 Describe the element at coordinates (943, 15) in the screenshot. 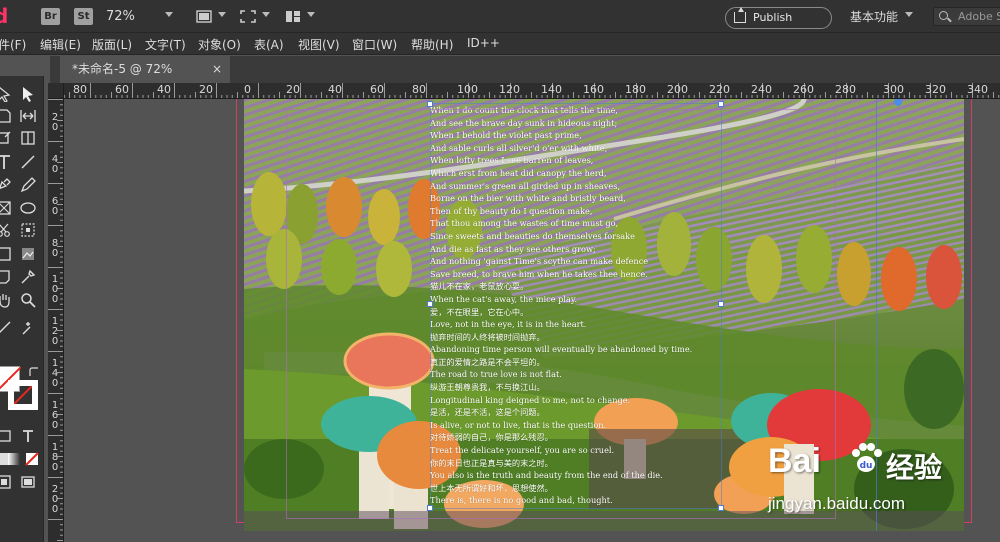

I see `search-icon` at that location.